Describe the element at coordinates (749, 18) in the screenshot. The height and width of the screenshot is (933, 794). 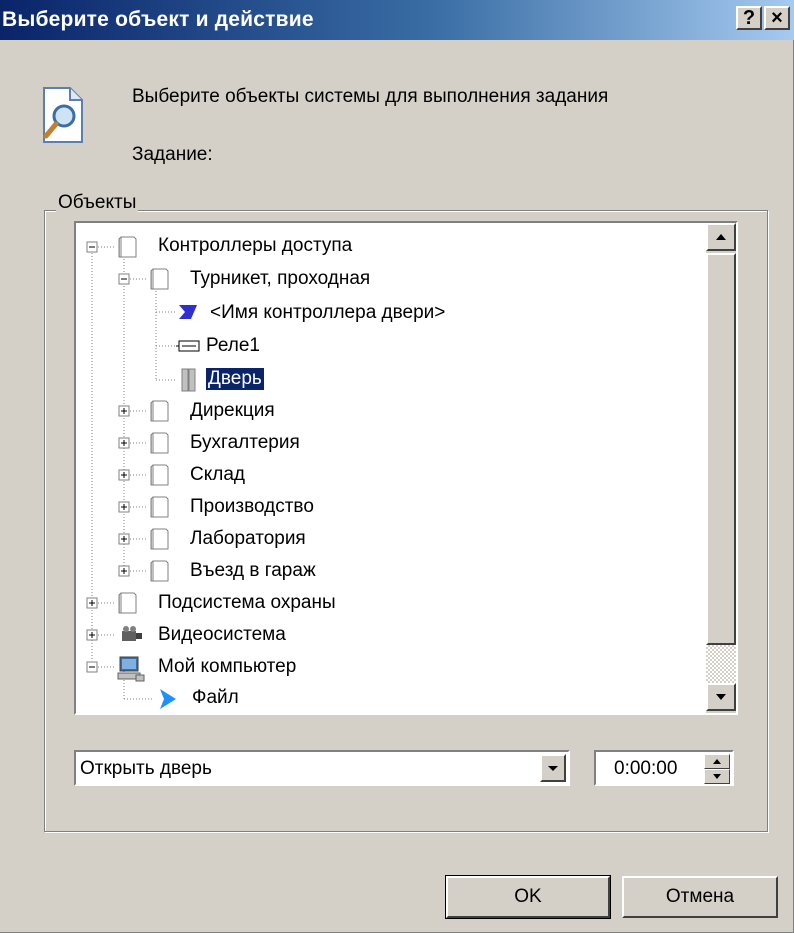
I see `help-button: ?` at that location.